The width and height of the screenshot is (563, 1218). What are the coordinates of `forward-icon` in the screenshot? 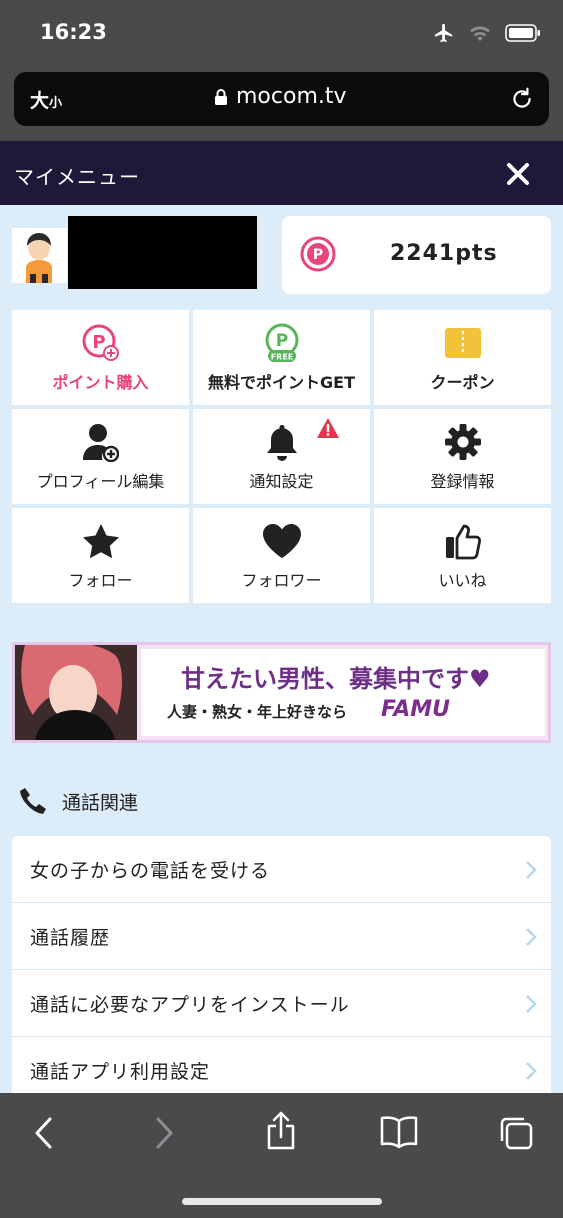 It's located at (164, 1133).